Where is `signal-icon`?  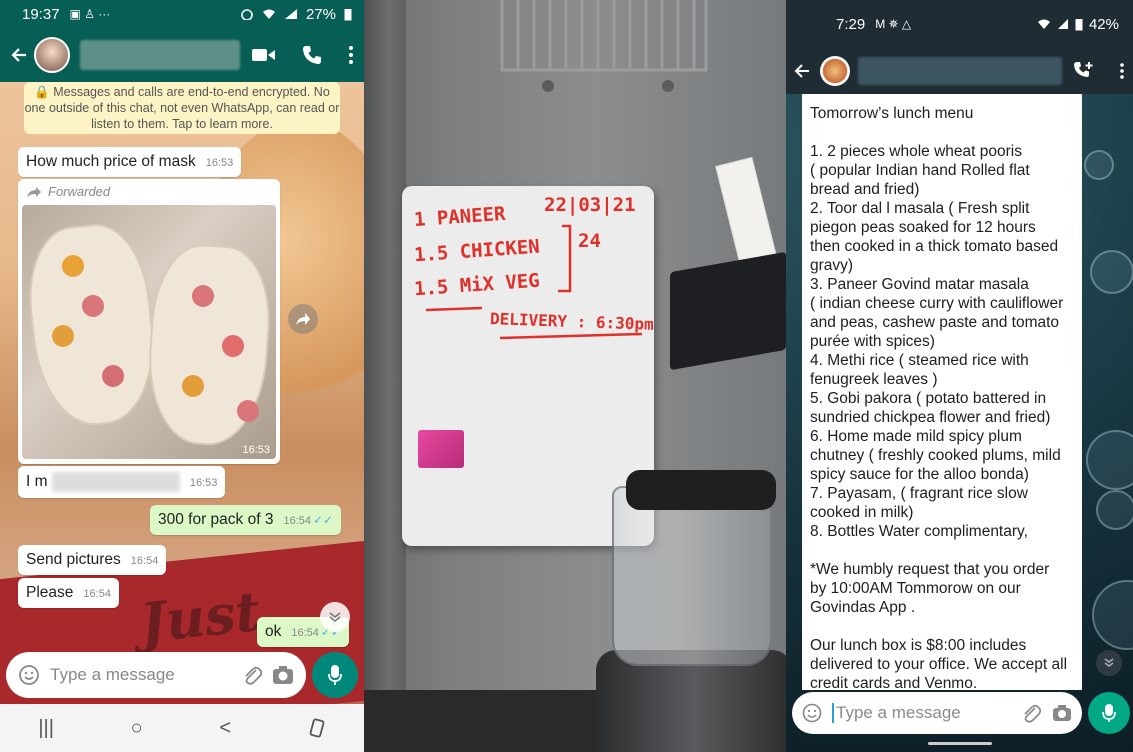 signal-icon is located at coordinates (290, 14).